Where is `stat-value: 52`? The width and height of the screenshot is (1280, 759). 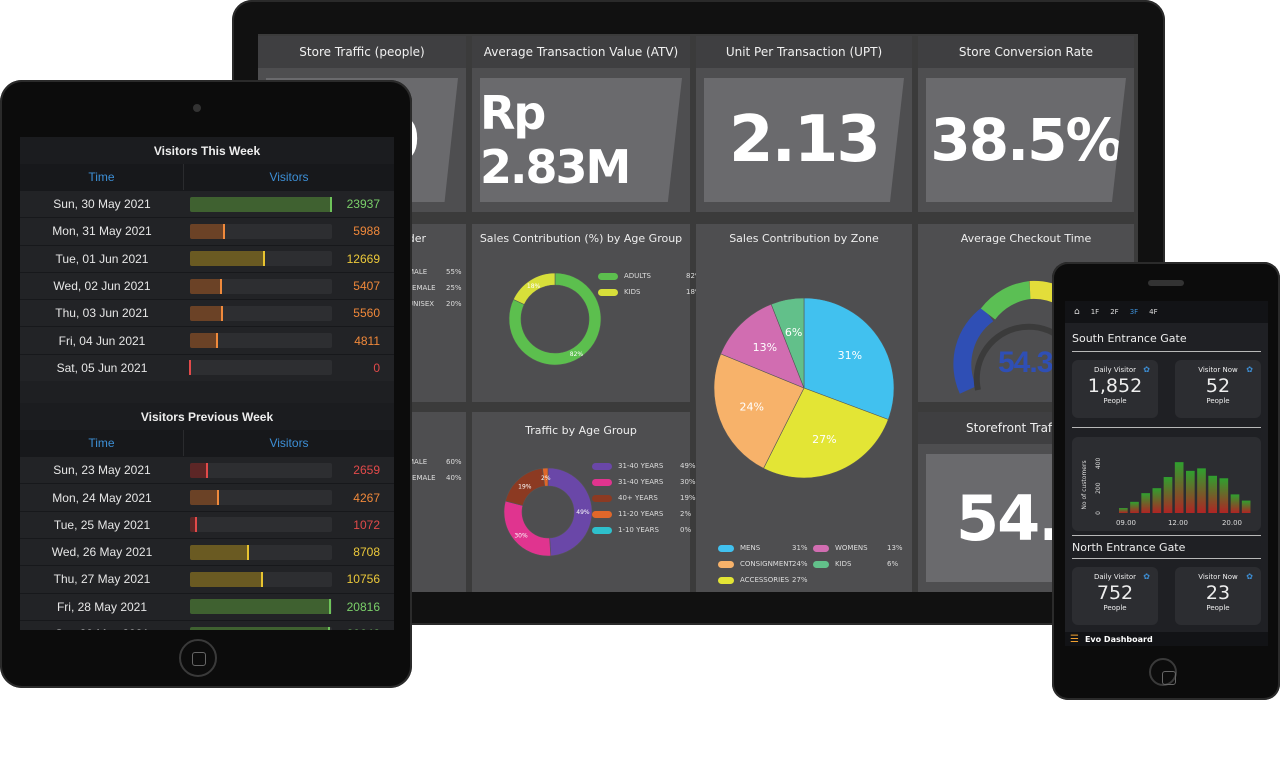 stat-value: 52 is located at coordinates (1218, 386).